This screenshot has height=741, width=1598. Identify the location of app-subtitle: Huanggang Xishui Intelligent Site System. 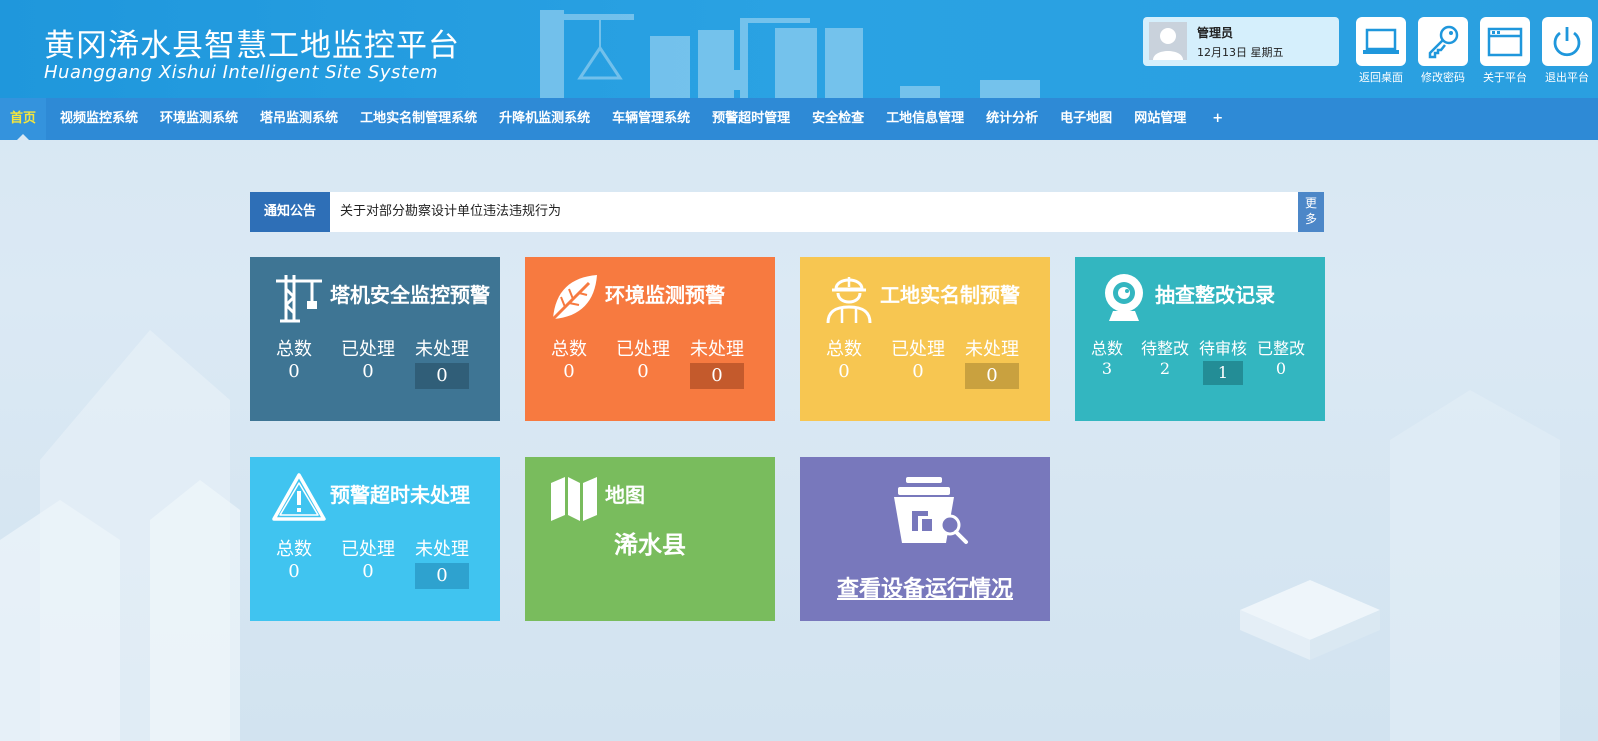
(241, 72).